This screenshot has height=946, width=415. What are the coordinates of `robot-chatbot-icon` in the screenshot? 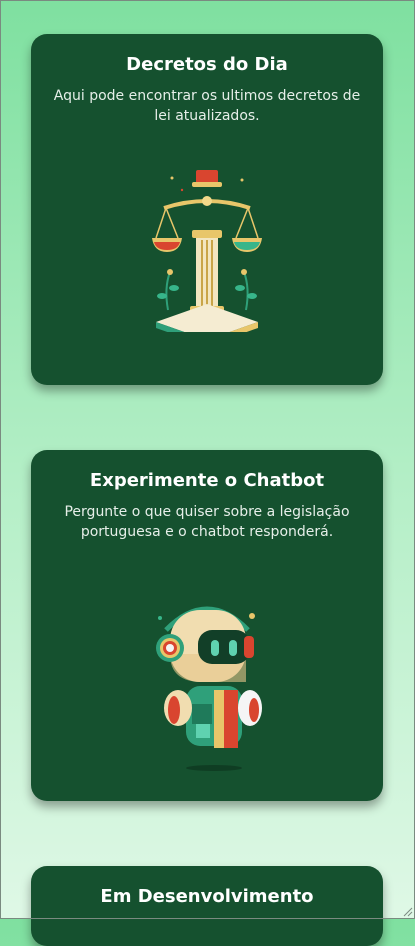 It's located at (209, 688).